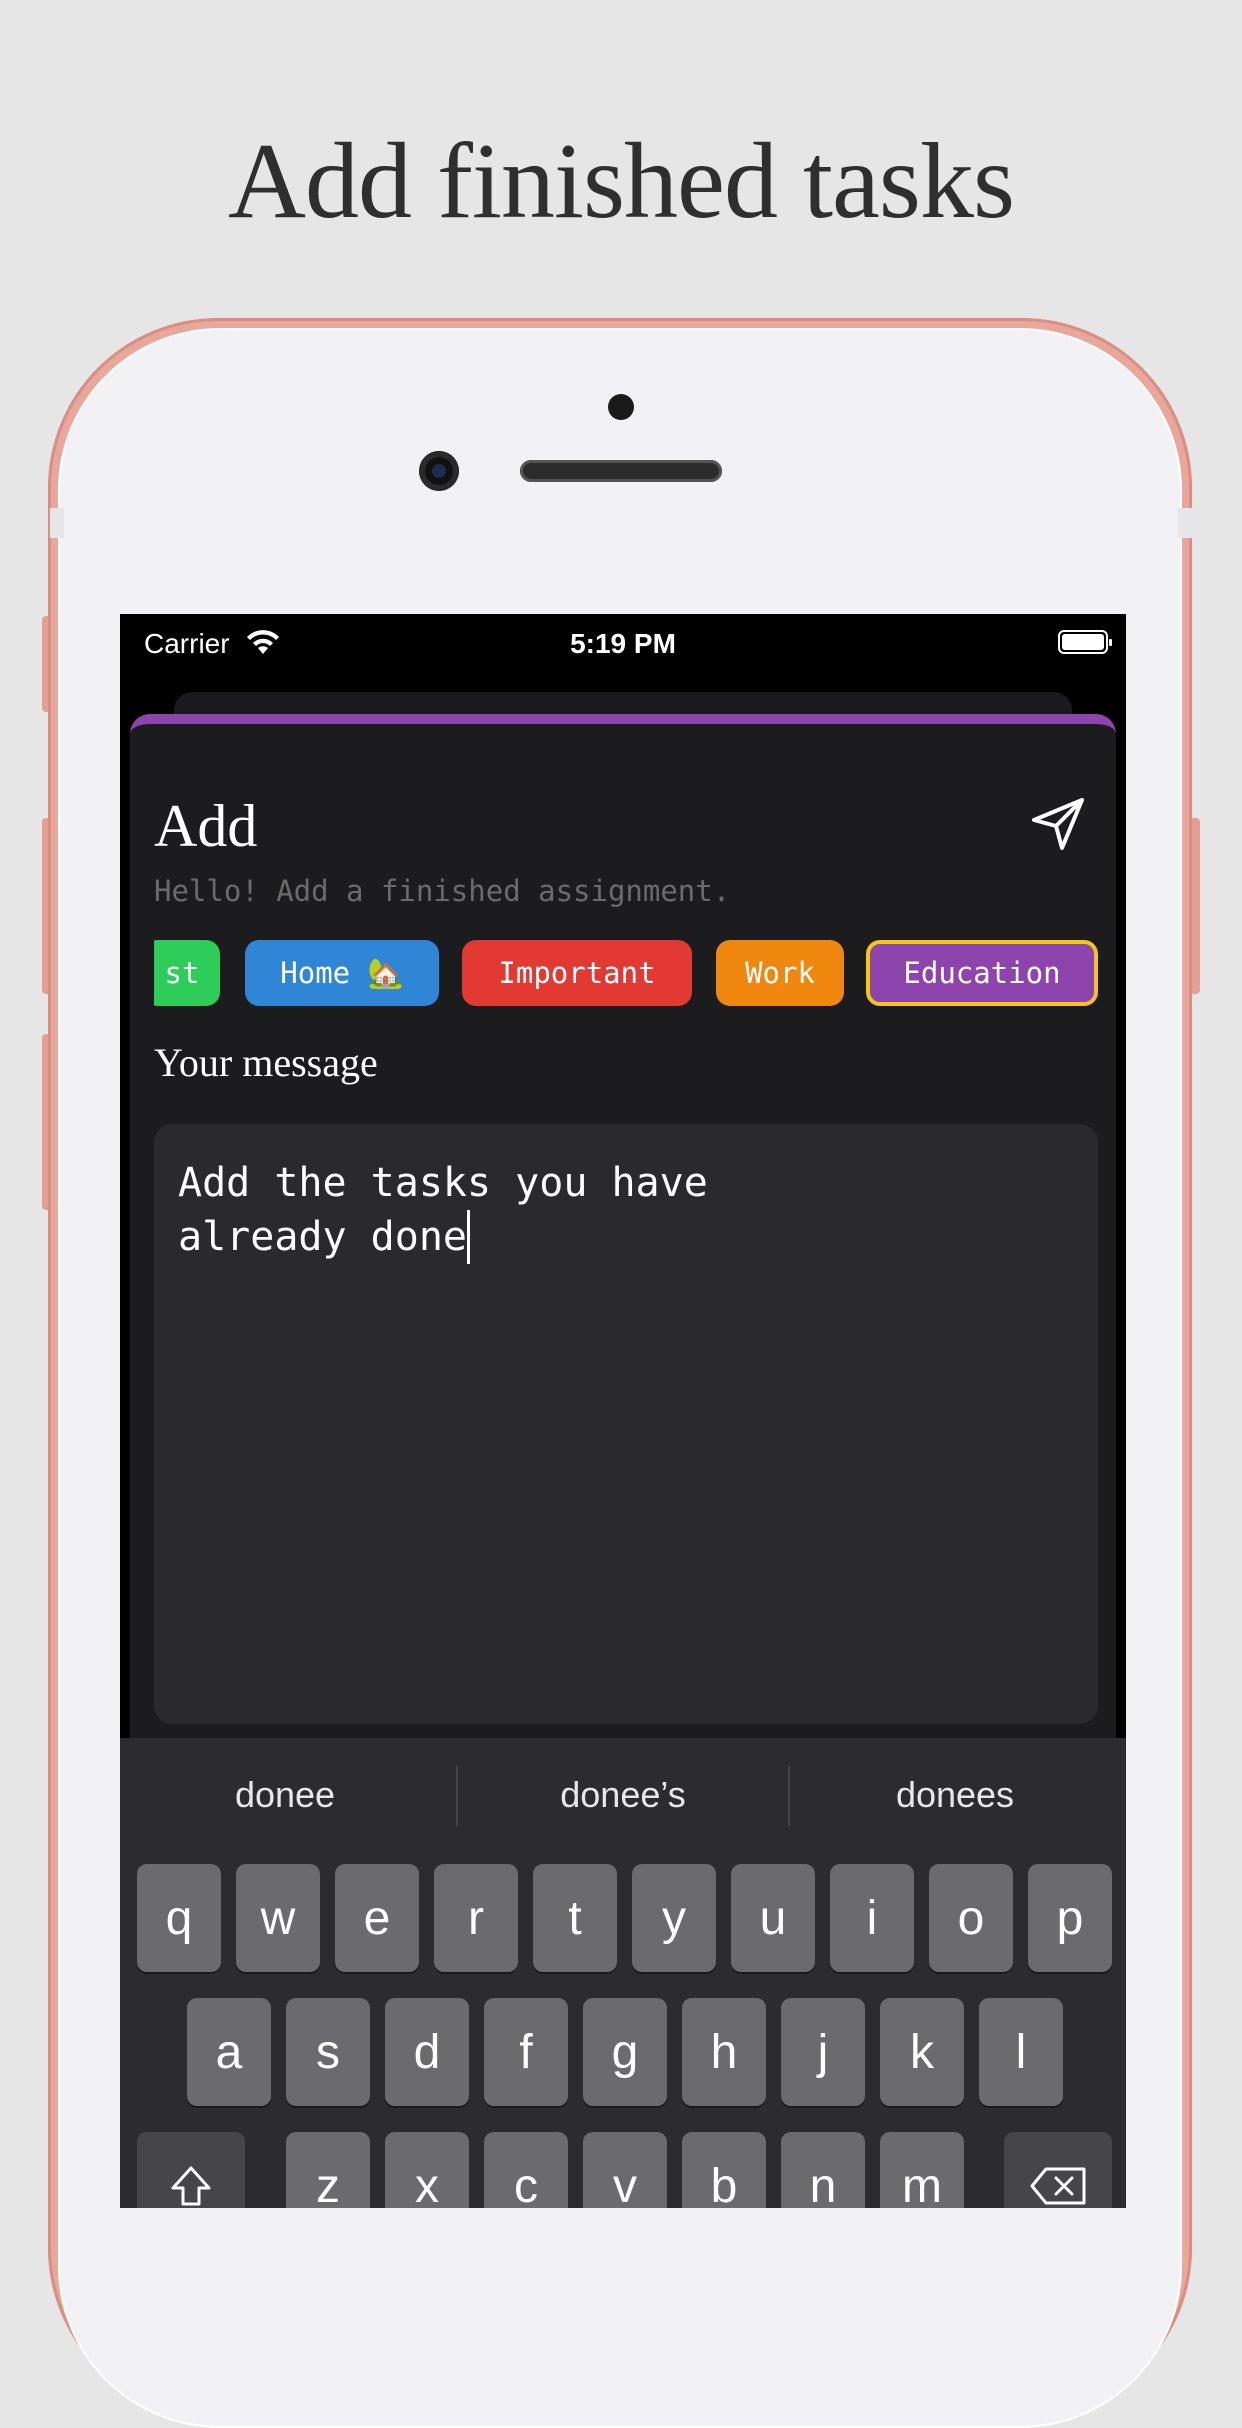 This screenshot has height=2428, width=1242. Describe the element at coordinates (623, 1795) in the screenshot. I see `suggestion-2: donee’s` at that location.